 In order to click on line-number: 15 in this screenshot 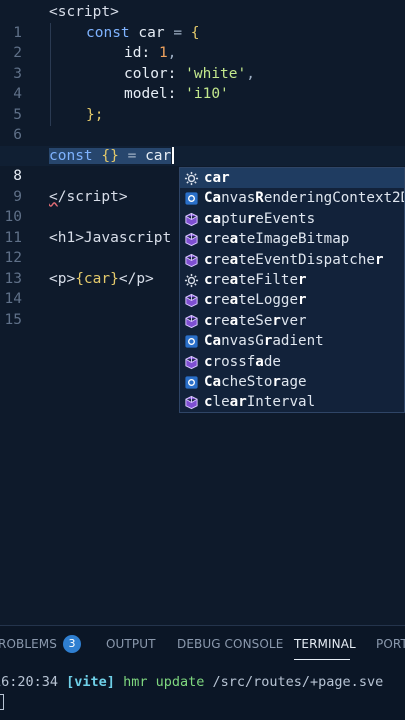, I will do `click(13, 319)`.